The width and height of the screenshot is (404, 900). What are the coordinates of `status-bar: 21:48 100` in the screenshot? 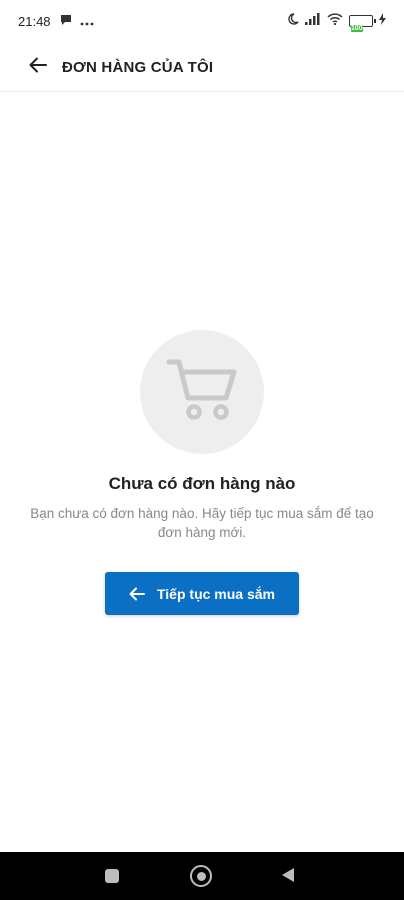 It's located at (202, 22).